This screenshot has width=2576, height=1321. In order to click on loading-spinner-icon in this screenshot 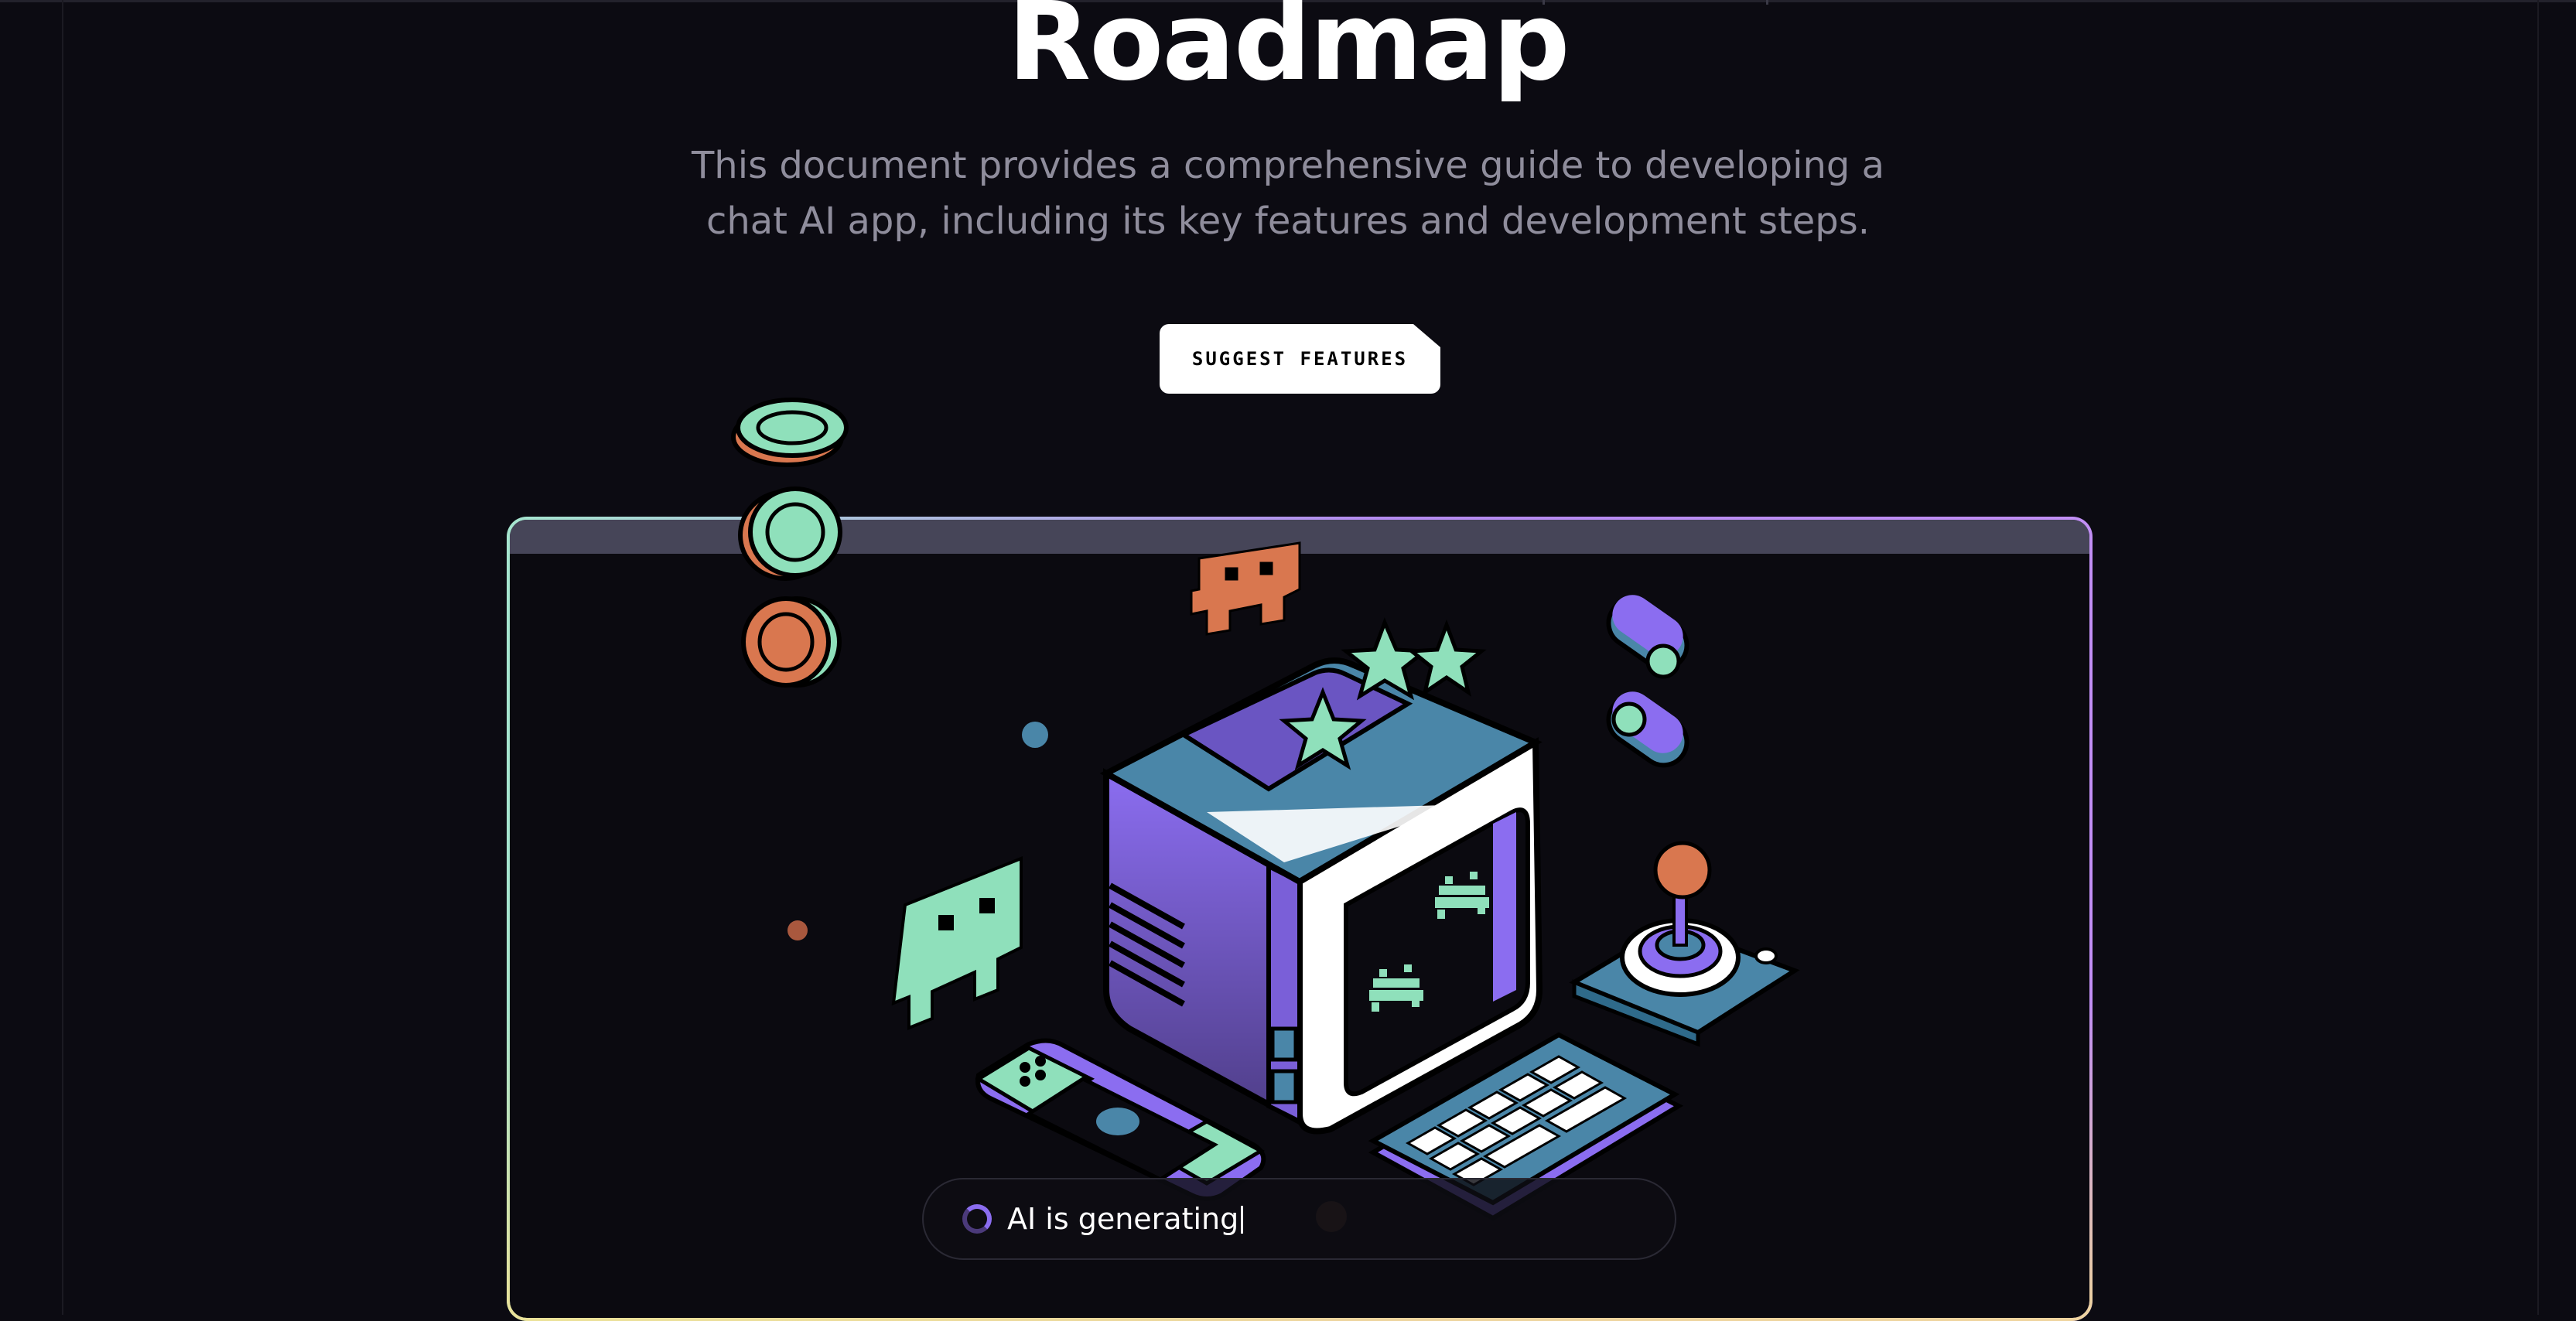, I will do `click(977, 1219)`.